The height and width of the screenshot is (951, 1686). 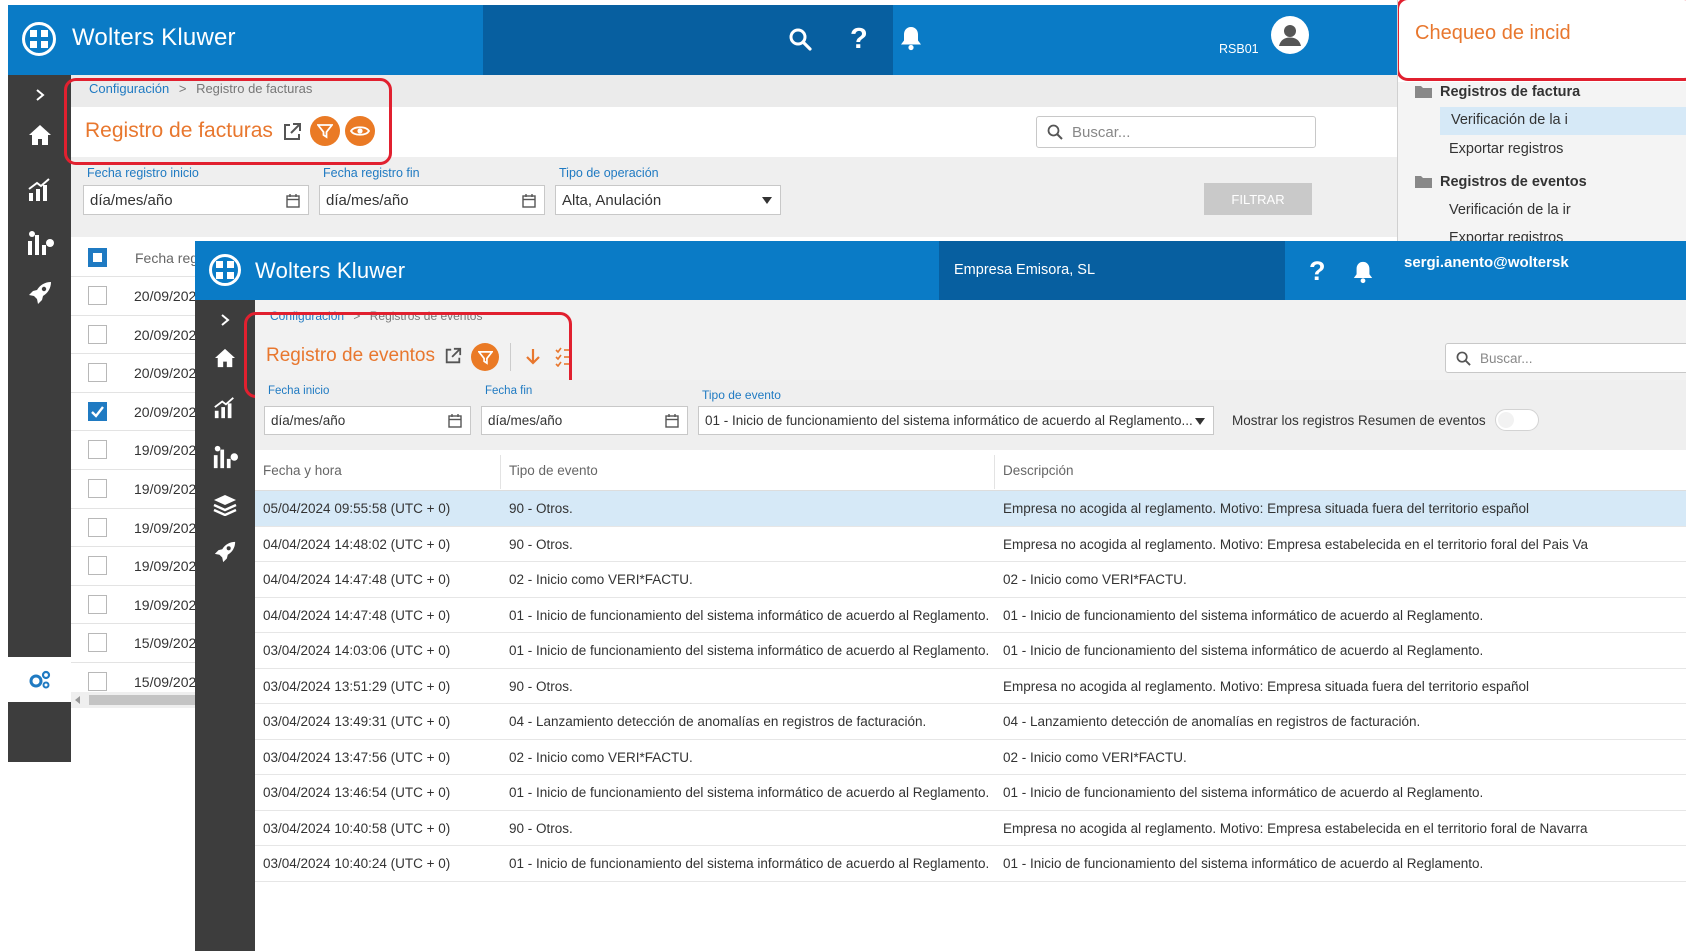 I want to click on cell-fecha: 03/04/2024 13:49:31 (UTC + 0), so click(x=357, y=721).